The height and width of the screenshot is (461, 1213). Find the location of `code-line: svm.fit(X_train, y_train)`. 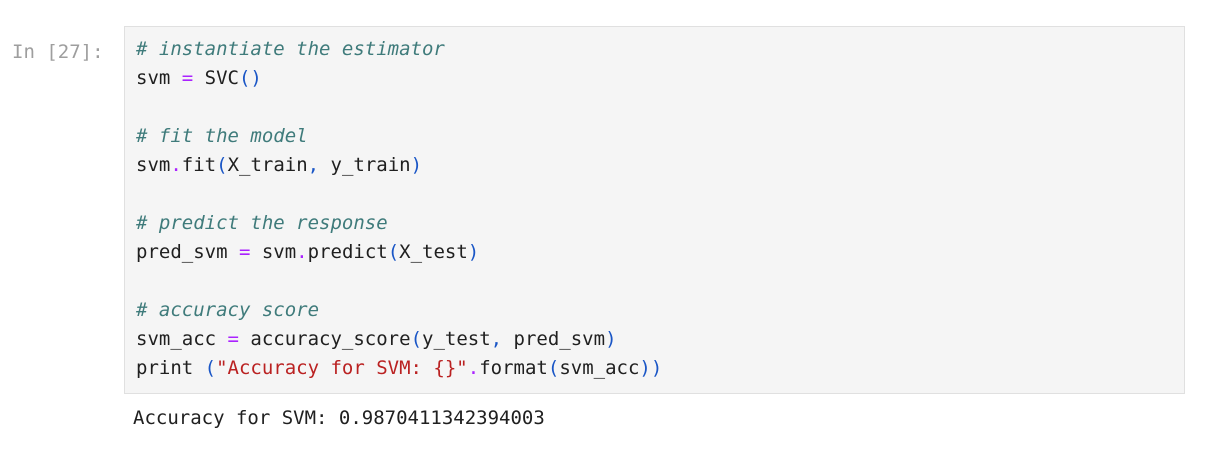

code-line: svm.fit(X_train, y_train) is located at coordinates (399, 165).